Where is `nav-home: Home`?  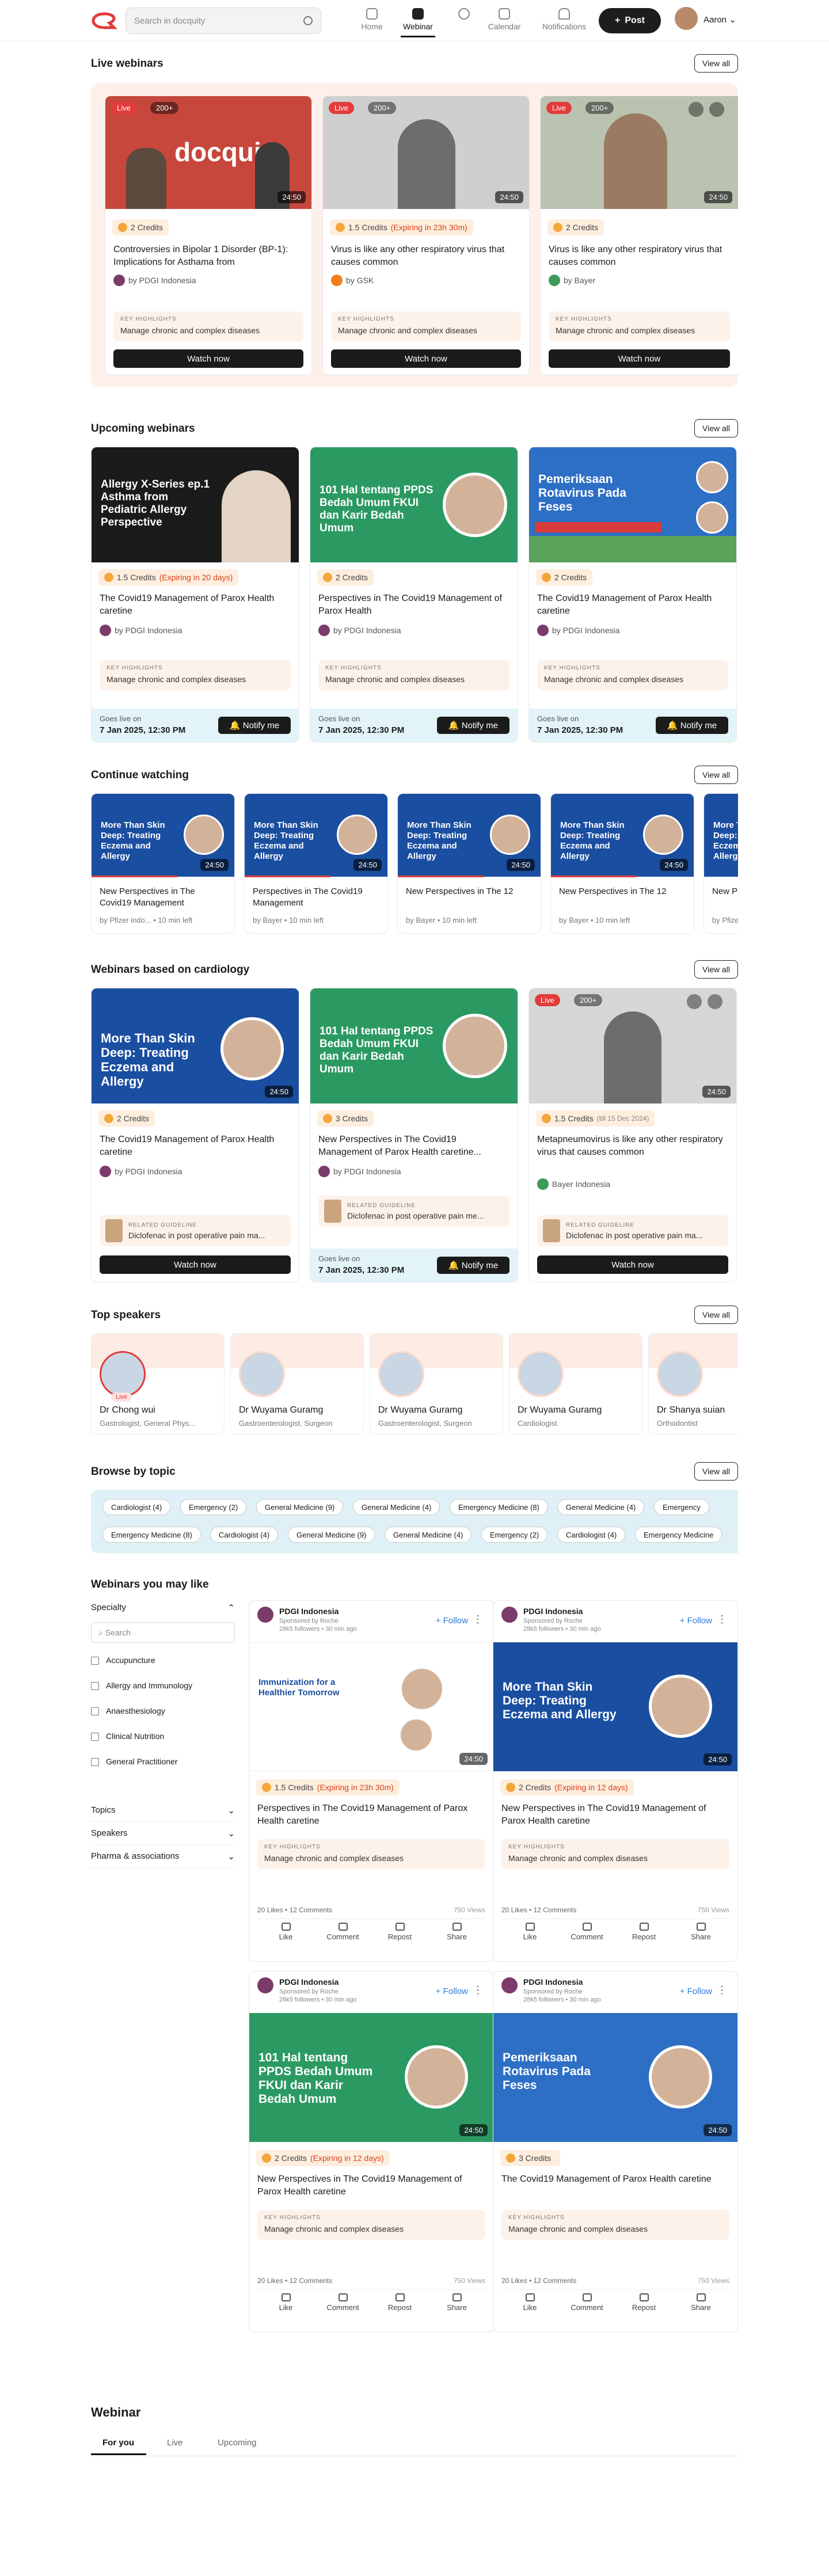 nav-home: Home is located at coordinates (372, 19).